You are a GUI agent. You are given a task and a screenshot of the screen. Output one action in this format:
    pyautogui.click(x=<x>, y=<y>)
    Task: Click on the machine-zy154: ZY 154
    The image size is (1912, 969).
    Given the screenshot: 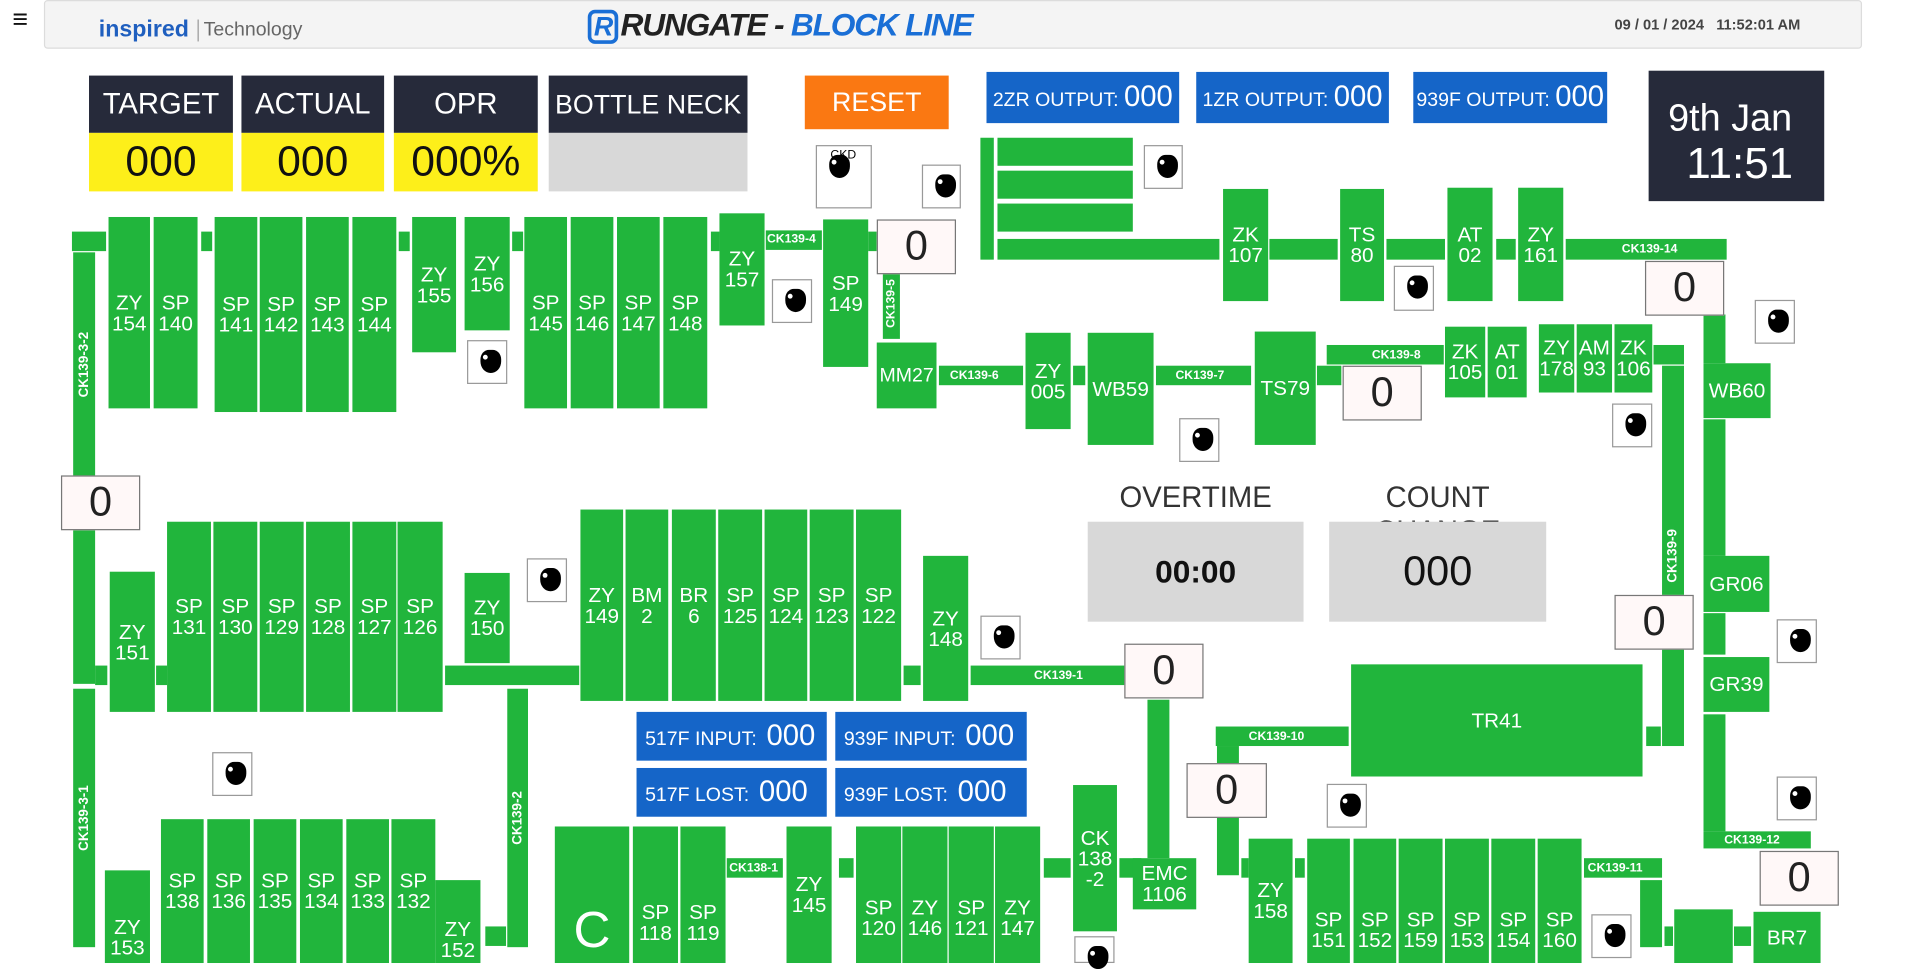 What is the action you would take?
    pyautogui.click(x=129, y=312)
    